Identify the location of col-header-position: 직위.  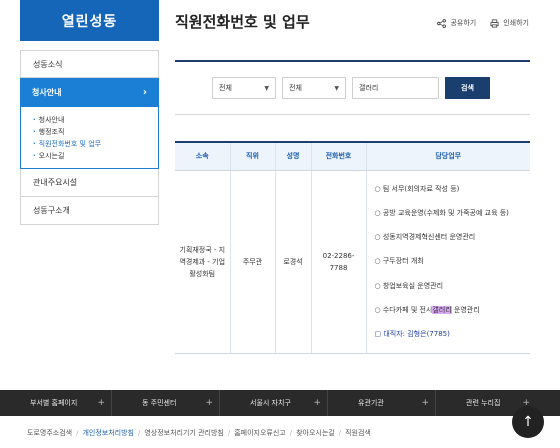
(252, 156).